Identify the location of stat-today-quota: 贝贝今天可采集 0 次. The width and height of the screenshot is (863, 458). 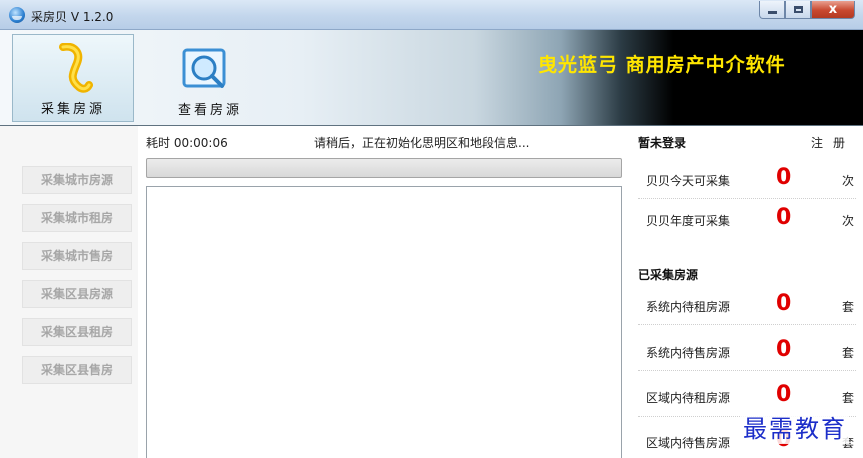
(747, 179).